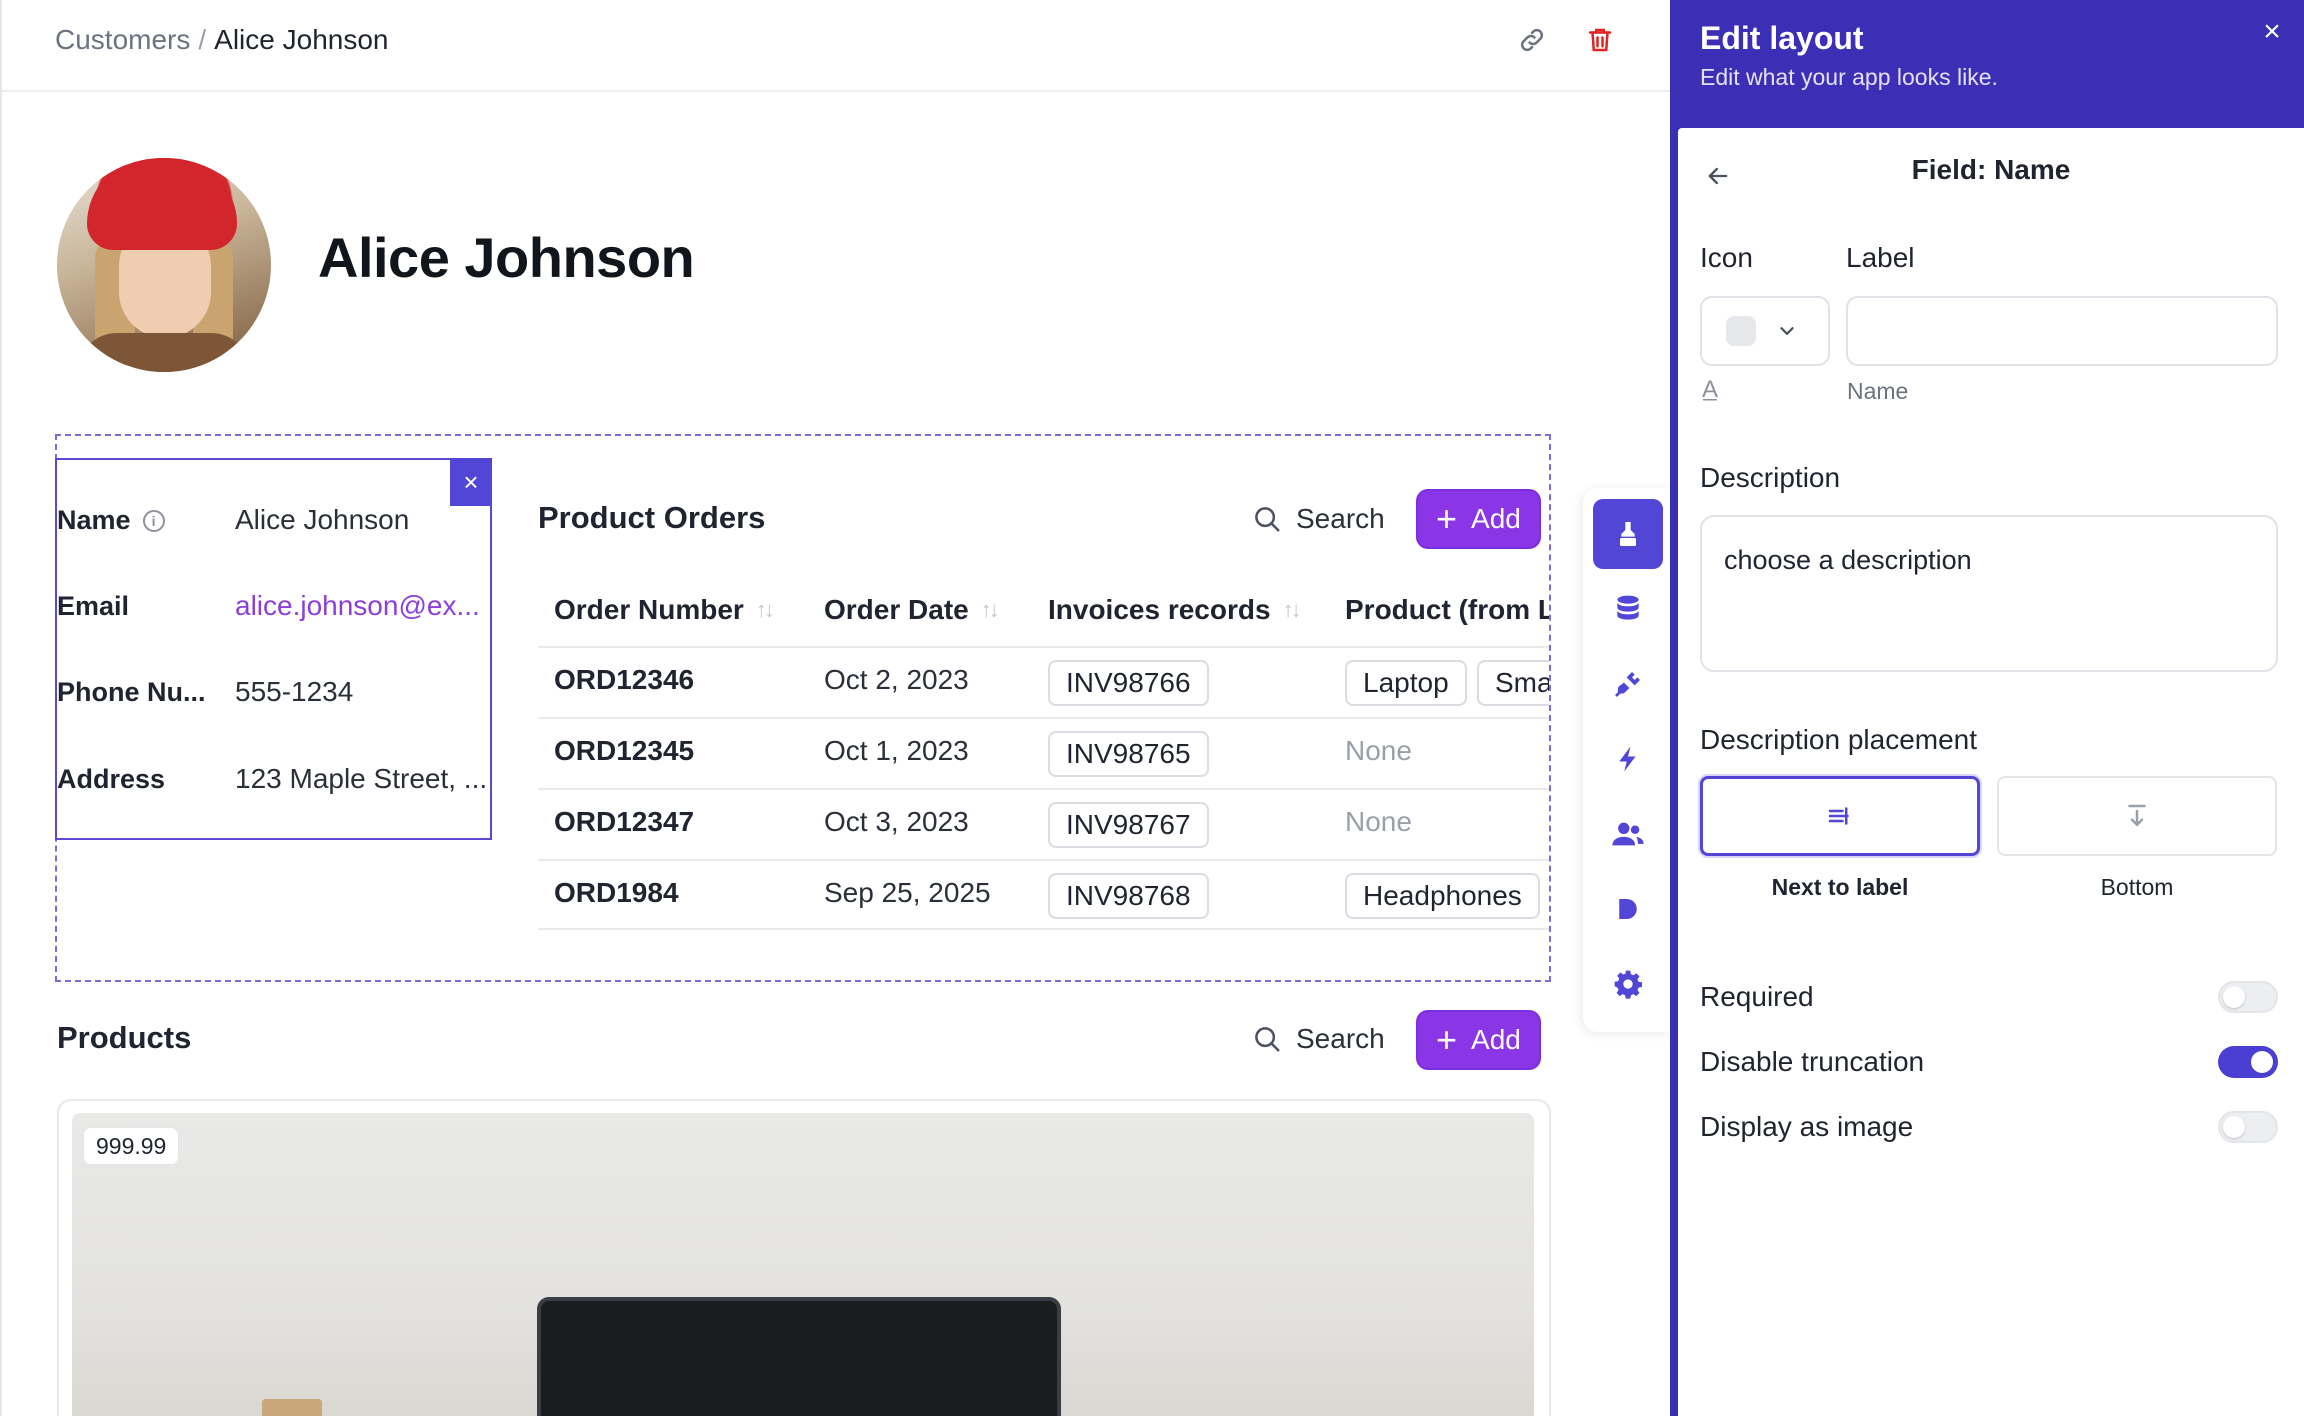 The width and height of the screenshot is (2304, 1416). I want to click on display-as-image-toggle, so click(2248, 1127).